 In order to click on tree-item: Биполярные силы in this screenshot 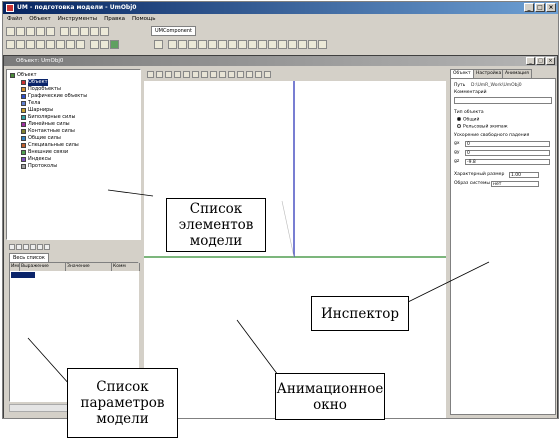, I will do `click(48, 117)`.